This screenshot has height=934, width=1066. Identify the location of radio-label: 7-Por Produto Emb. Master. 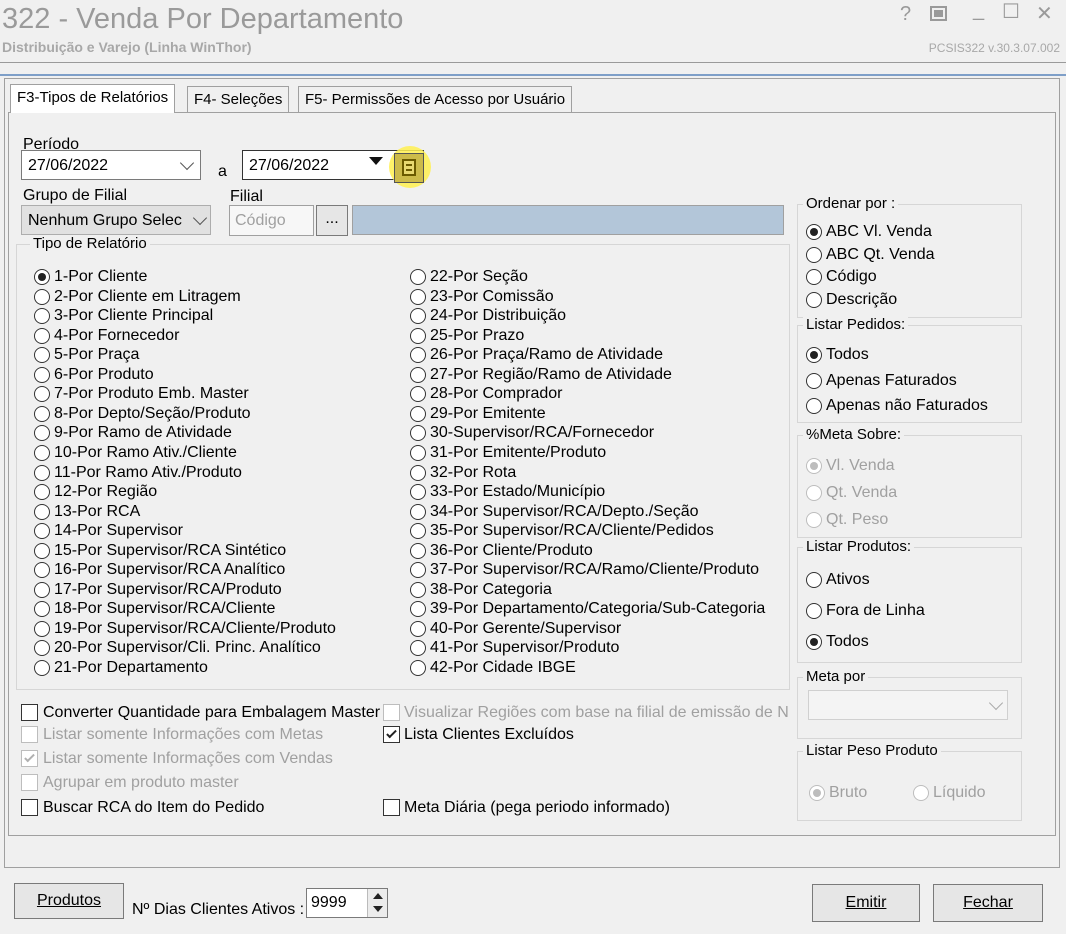
(151, 394).